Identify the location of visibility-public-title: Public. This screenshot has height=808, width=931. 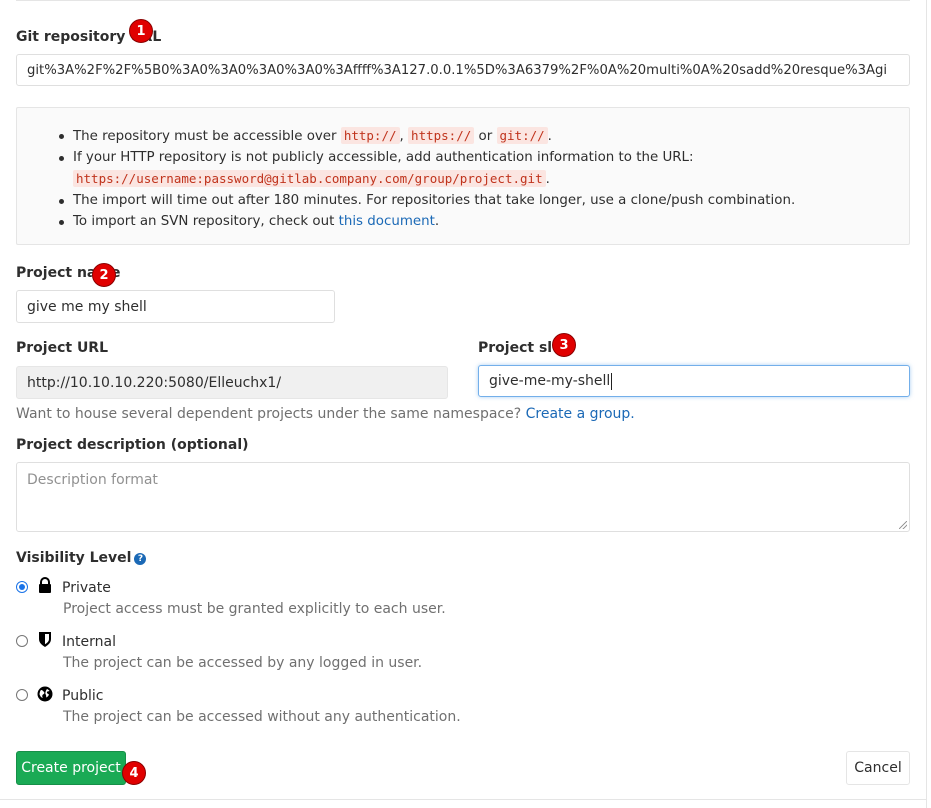
(83, 696).